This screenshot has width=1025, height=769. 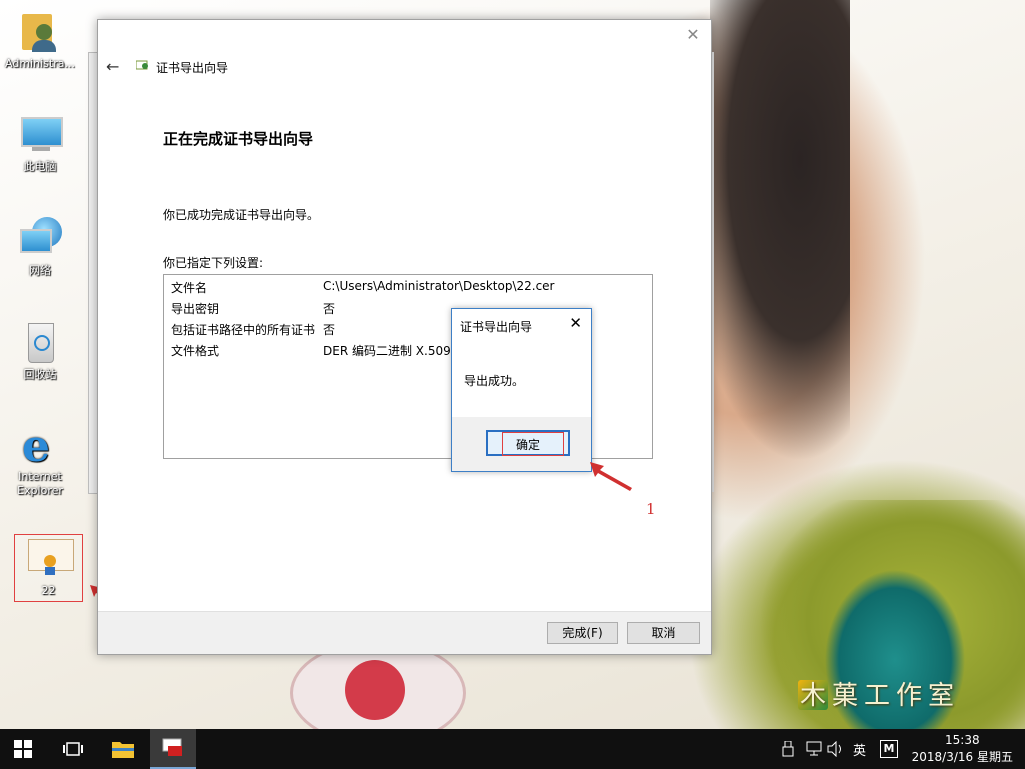 I want to click on back-arrow-icon: ←, so click(x=112, y=66).